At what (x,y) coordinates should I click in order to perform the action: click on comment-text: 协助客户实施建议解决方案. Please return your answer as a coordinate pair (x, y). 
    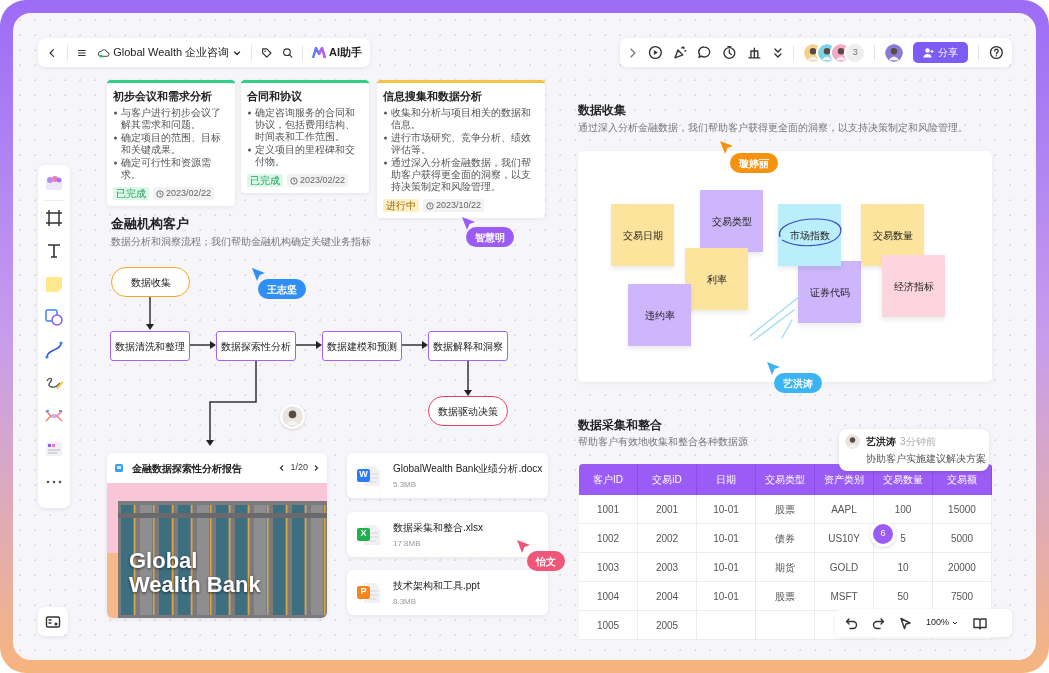
    Looking at the image, I should click on (926, 459).